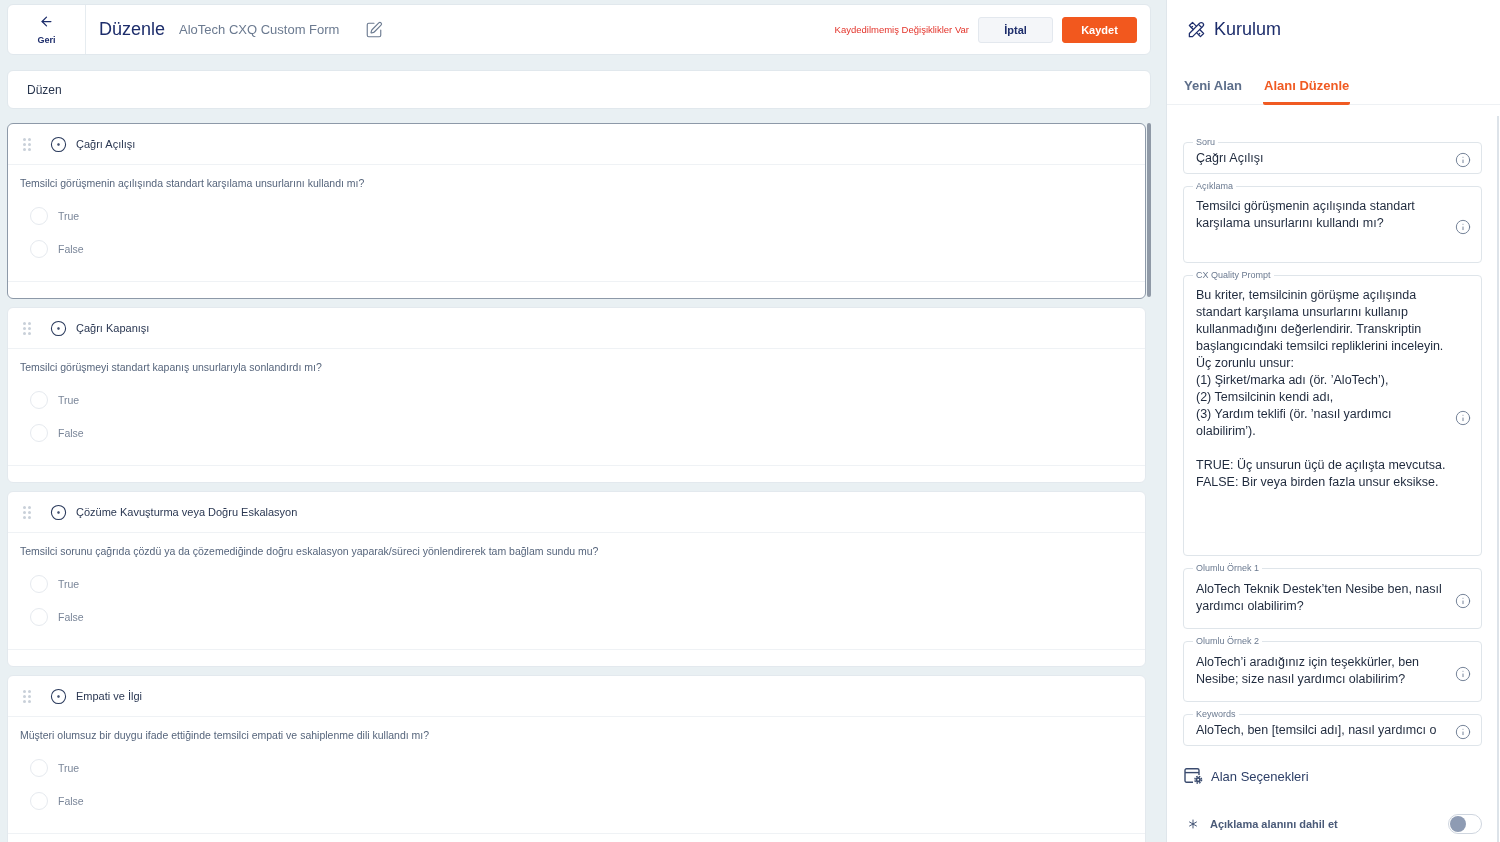  What do you see at coordinates (109, 696) in the screenshot?
I see `question-title: Empati ve İlgi` at bounding box center [109, 696].